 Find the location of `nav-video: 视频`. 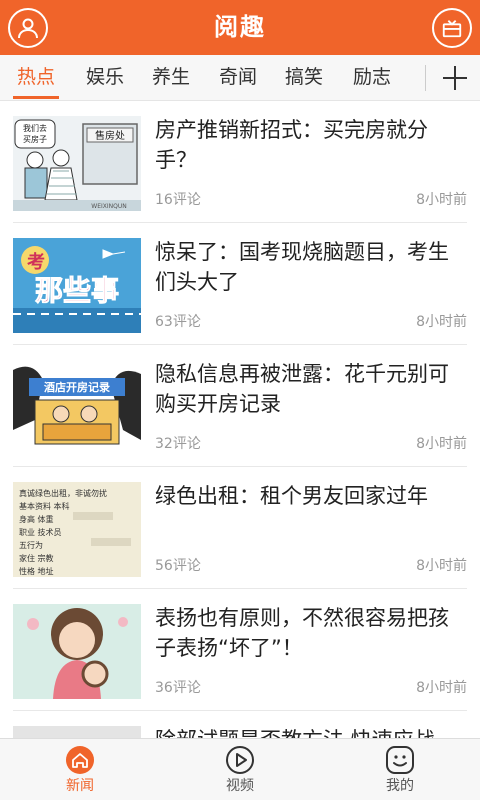

nav-video: 视频 is located at coordinates (240, 769).